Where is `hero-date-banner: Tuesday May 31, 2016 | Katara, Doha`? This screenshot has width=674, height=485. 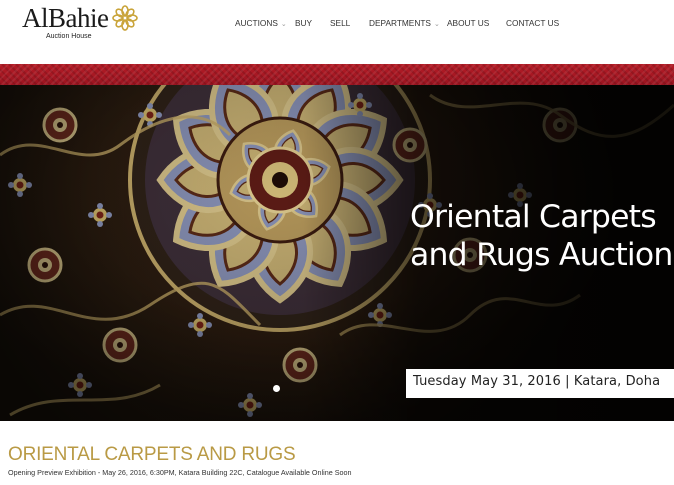
hero-date-banner: Tuesday May 31, 2016 | Katara, Doha is located at coordinates (540, 383).